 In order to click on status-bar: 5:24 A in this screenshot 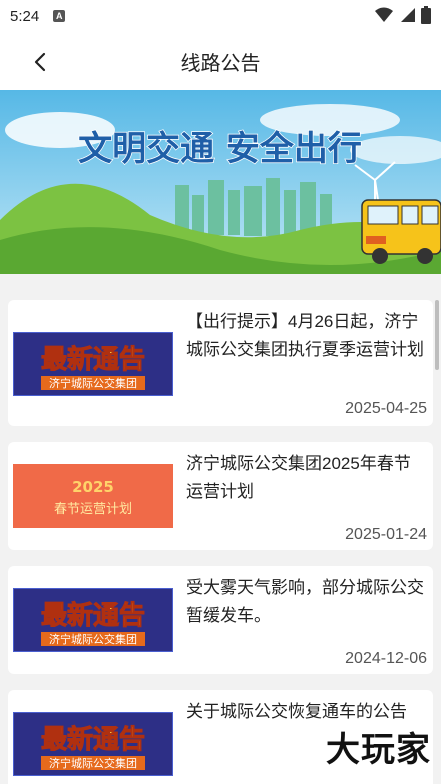, I will do `click(220, 16)`.